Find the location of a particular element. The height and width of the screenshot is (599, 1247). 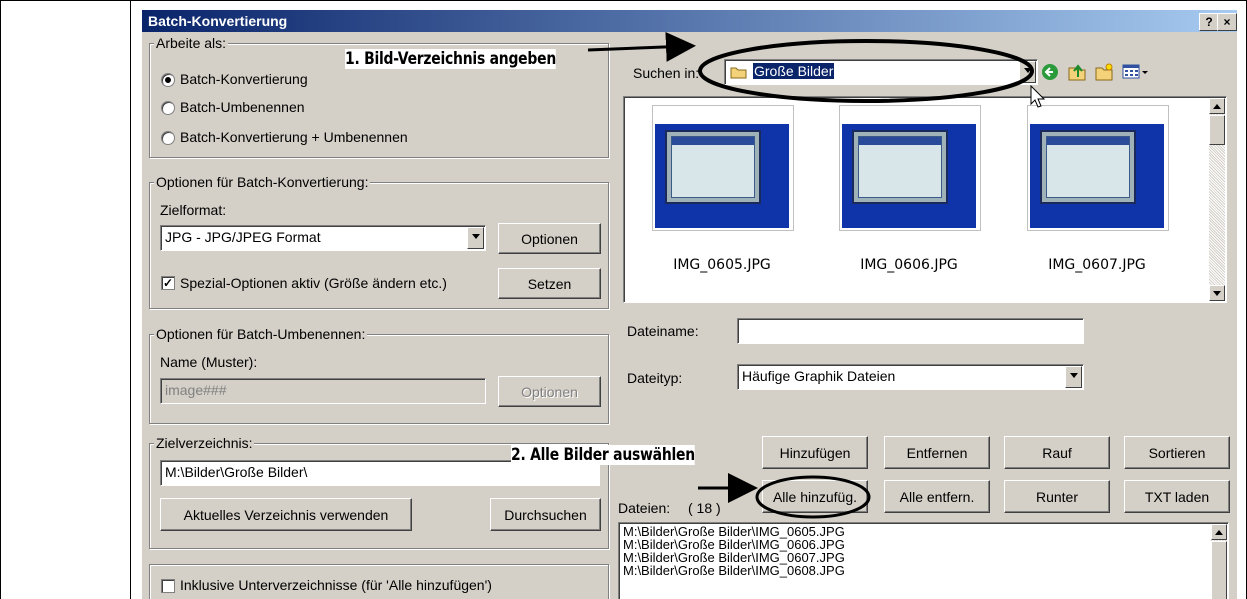

set-button: Setzen is located at coordinates (549, 283).